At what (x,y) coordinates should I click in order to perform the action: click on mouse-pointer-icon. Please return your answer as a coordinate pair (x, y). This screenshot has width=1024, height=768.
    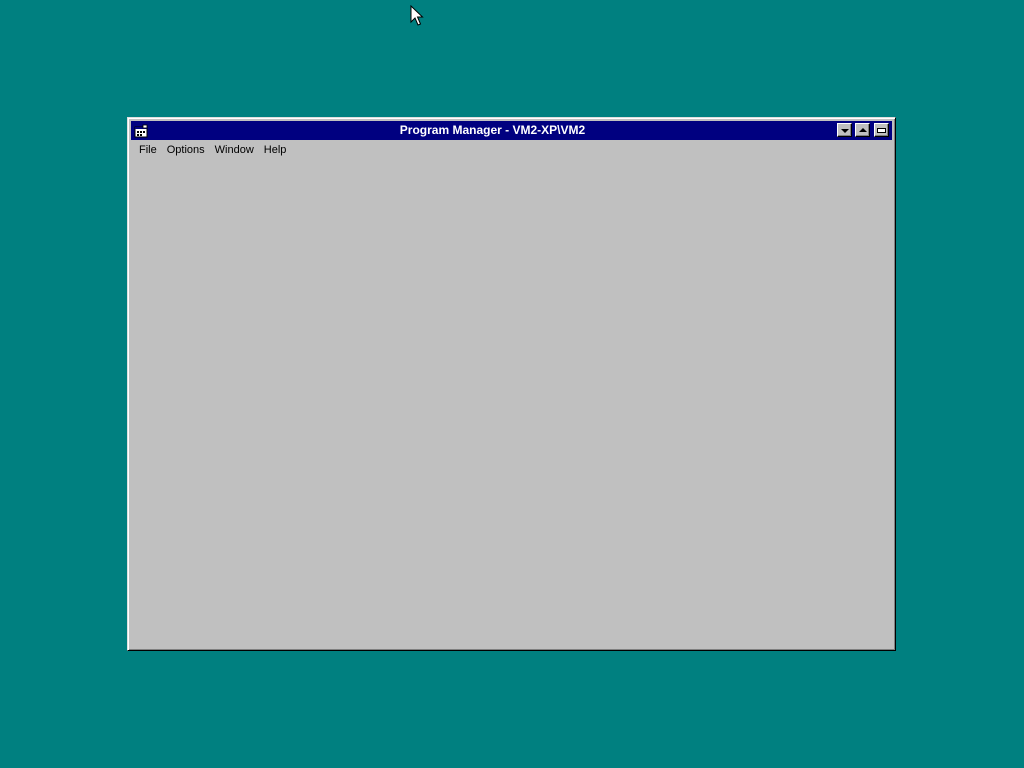
    Looking at the image, I should click on (417, 15).